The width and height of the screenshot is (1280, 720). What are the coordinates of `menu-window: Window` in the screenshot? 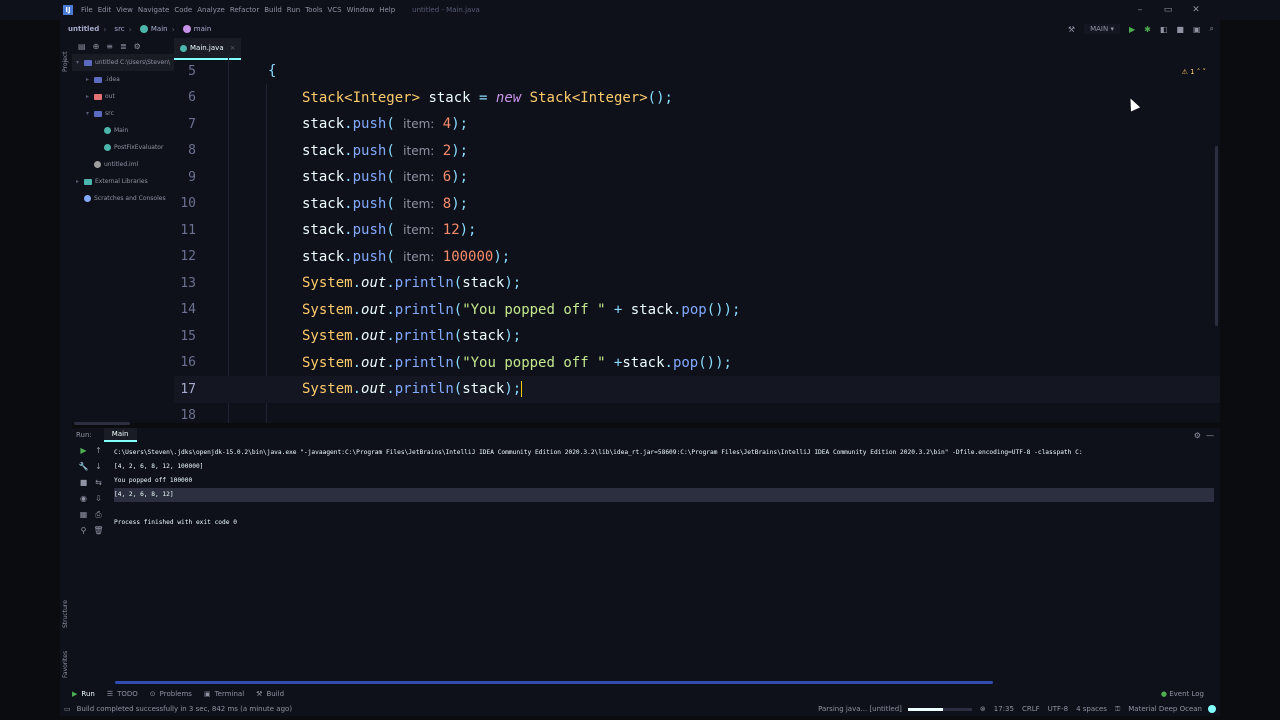 It's located at (363, 10).